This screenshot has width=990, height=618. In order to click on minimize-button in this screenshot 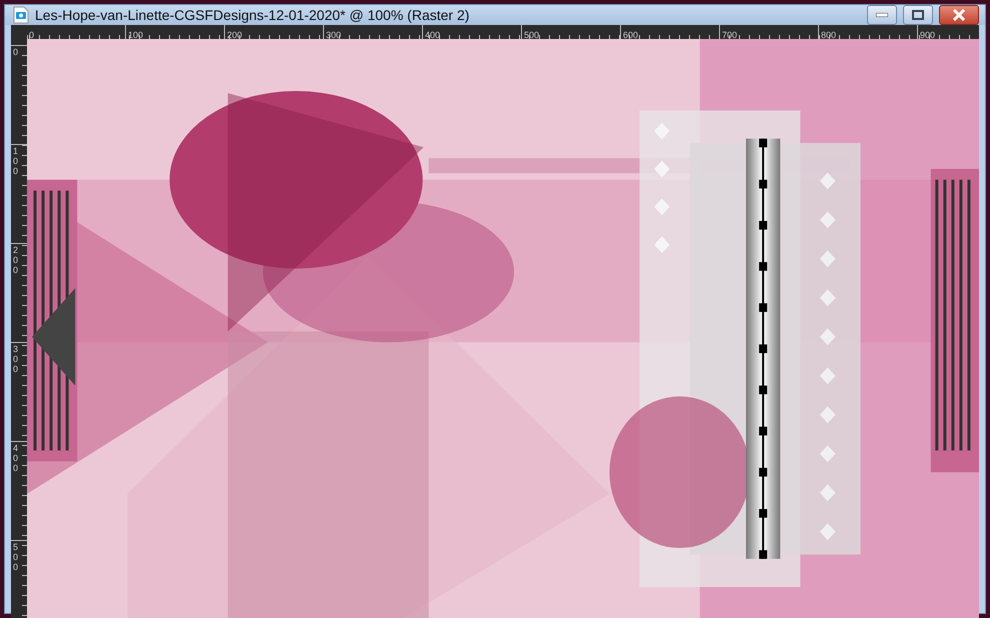, I will do `click(882, 15)`.